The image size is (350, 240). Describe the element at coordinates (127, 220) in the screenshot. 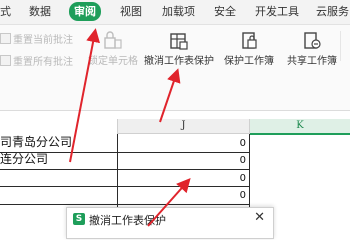

I see `dialog-title: 撤消工作表保护` at that location.